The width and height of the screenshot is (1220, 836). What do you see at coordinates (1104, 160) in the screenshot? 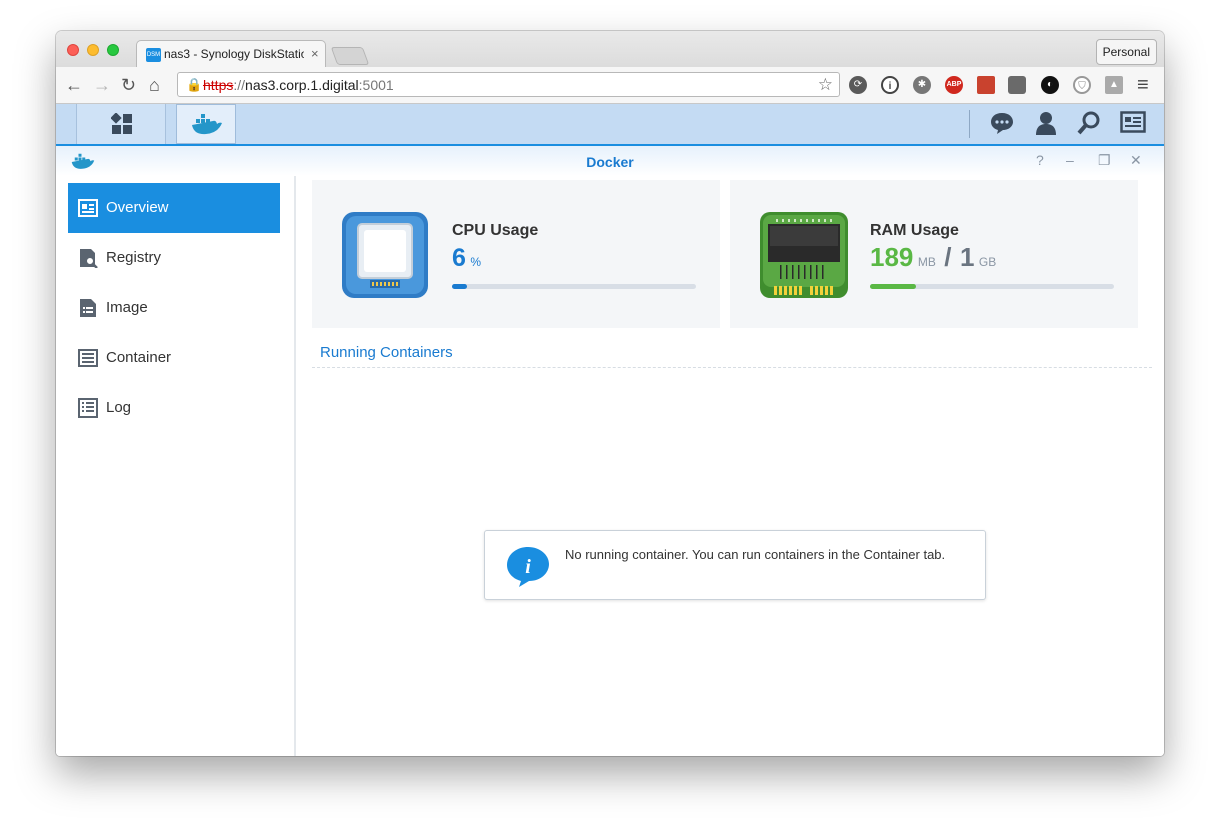
I see `restore-icon: ❐` at bounding box center [1104, 160].